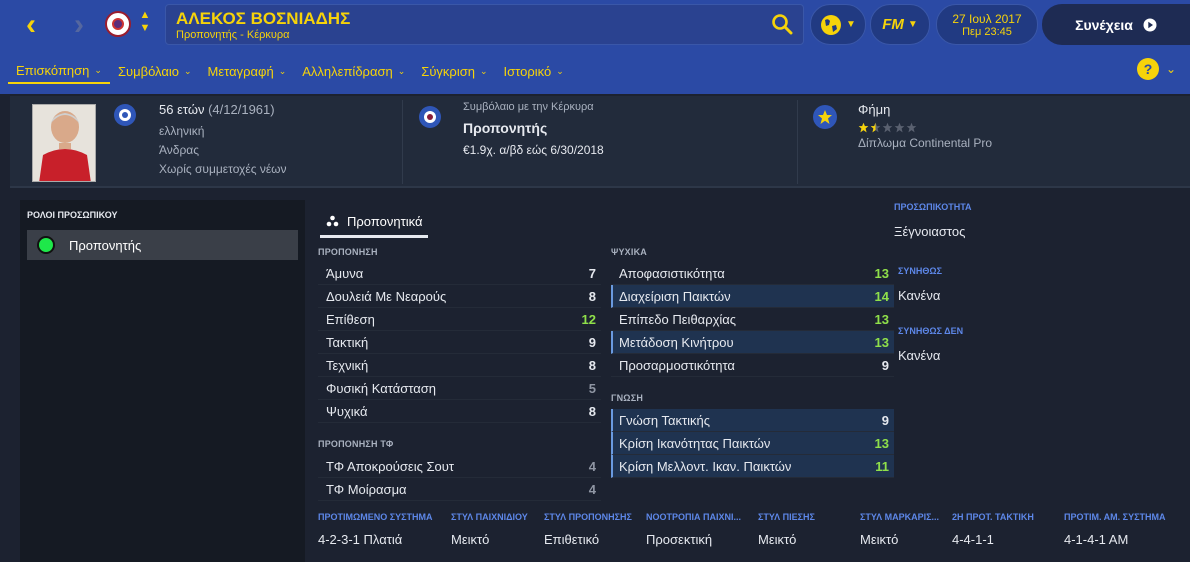 Image resolution: width=1190 pixels, height=562 pixels. Describe the element at coordinates (459, 411) in the screenshot. I see `attribute-row: Ψυχικά 8` at that location.